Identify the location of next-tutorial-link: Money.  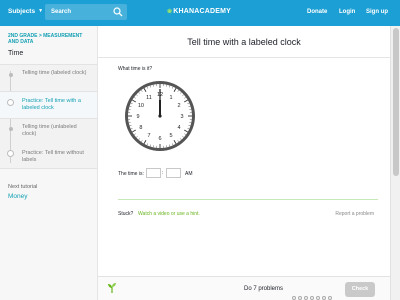
(18, 196).